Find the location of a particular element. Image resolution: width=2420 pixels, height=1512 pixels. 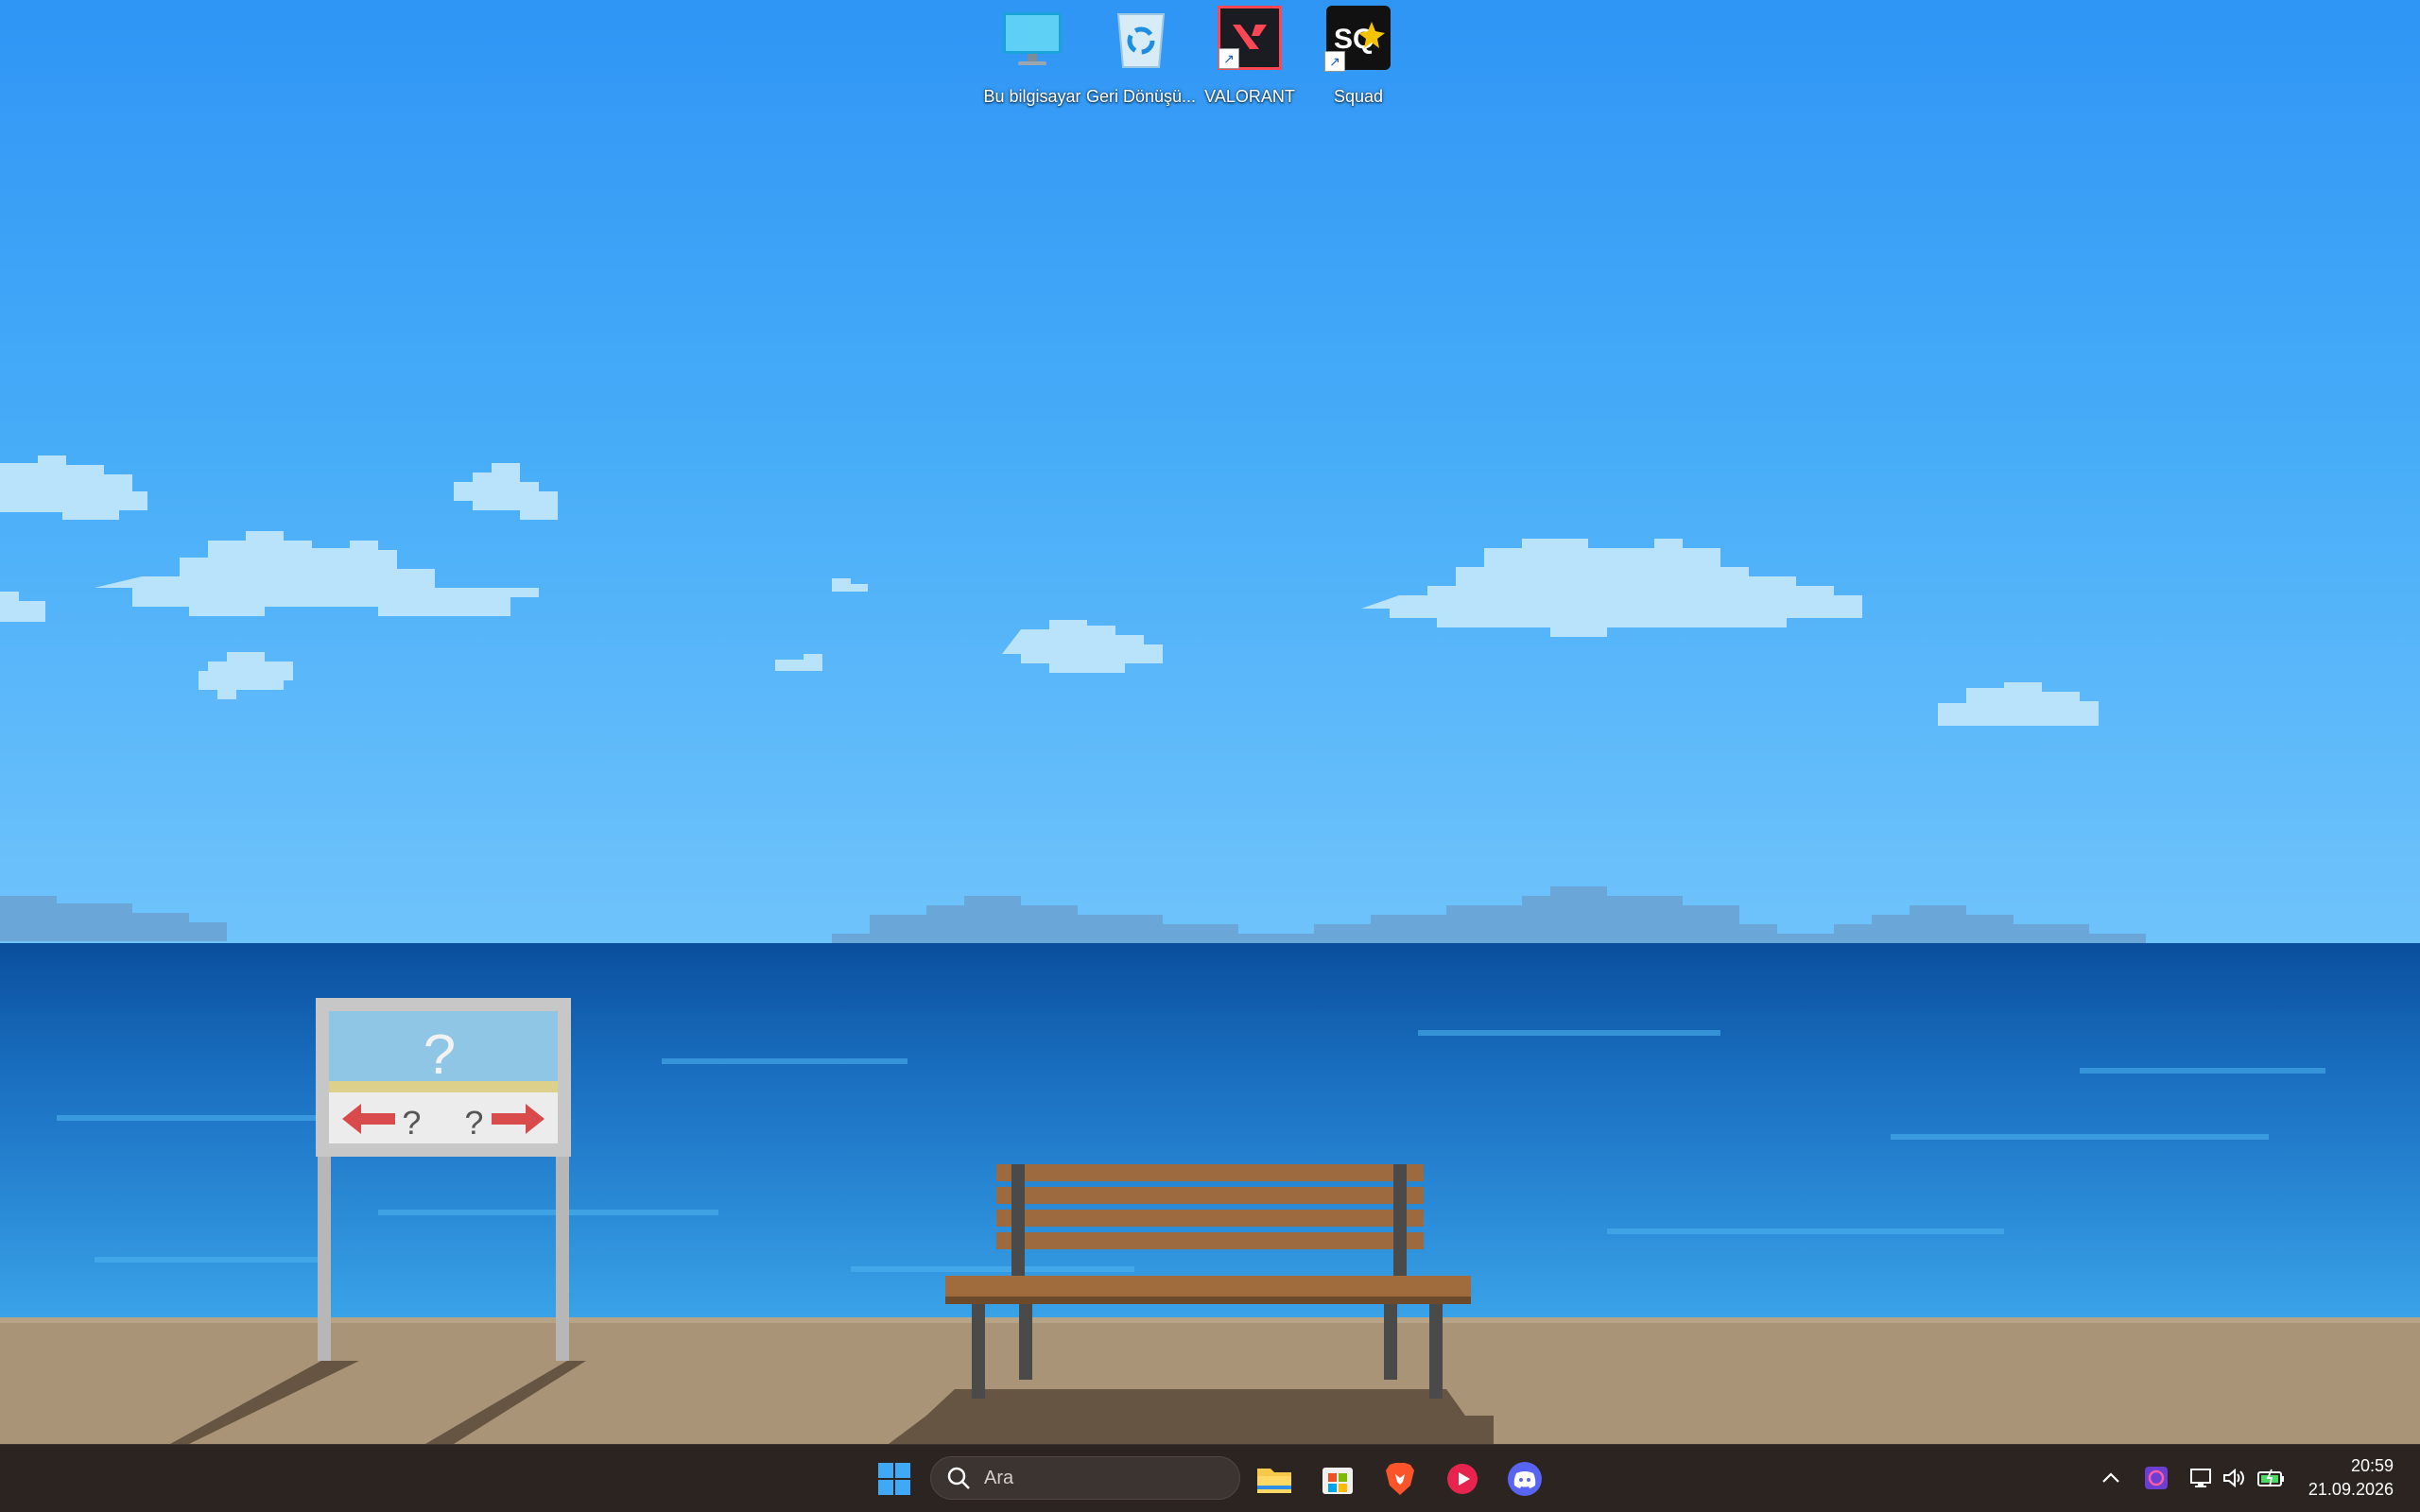

discord-button is located at coordinates (1525, 1479).